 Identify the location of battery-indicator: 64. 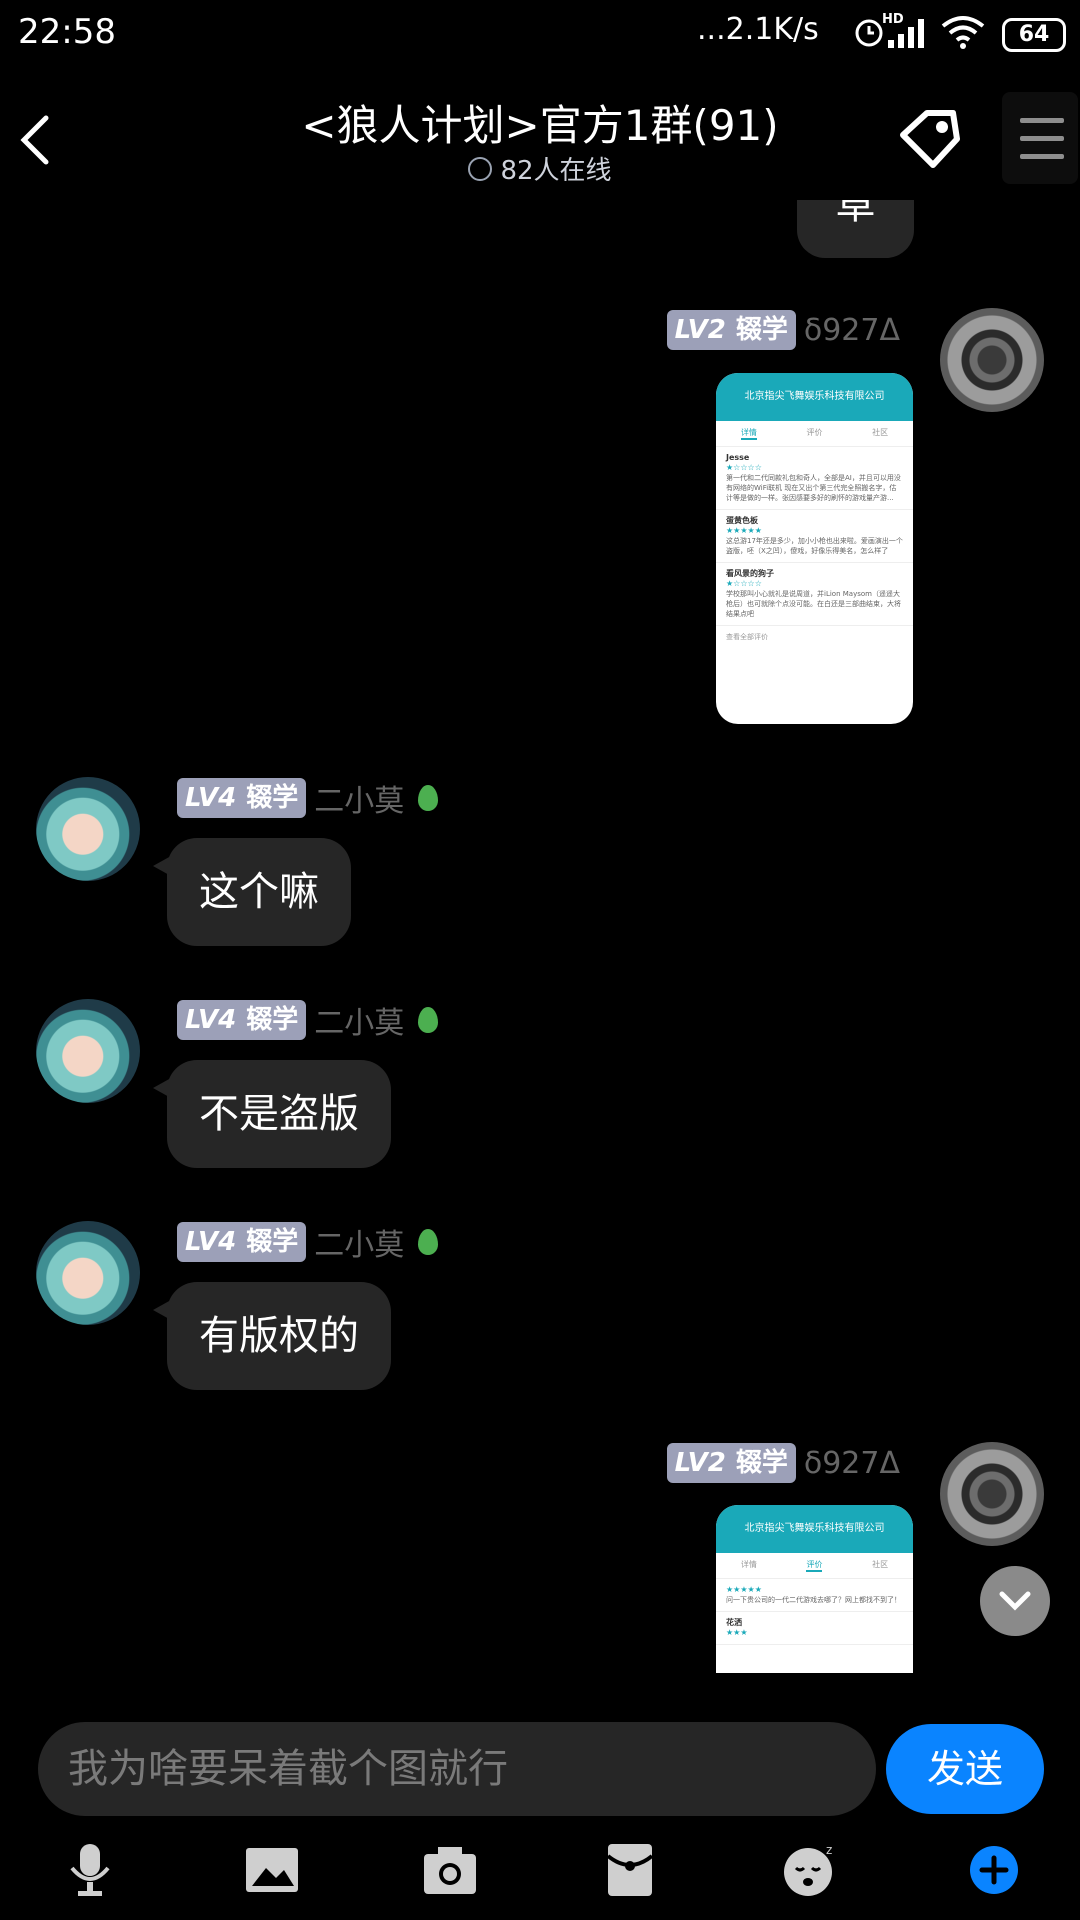
(1034, 35).